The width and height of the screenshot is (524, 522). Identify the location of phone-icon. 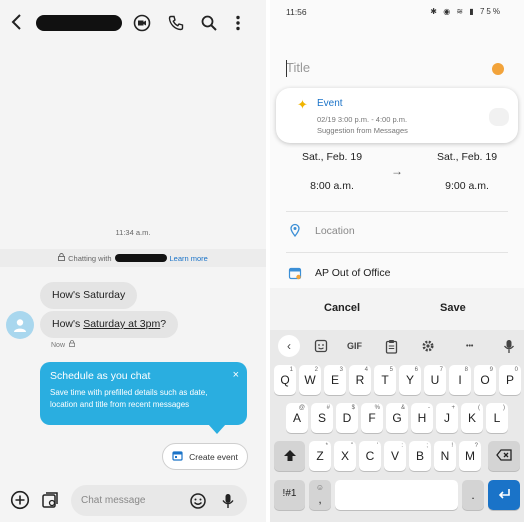
(176, 23).